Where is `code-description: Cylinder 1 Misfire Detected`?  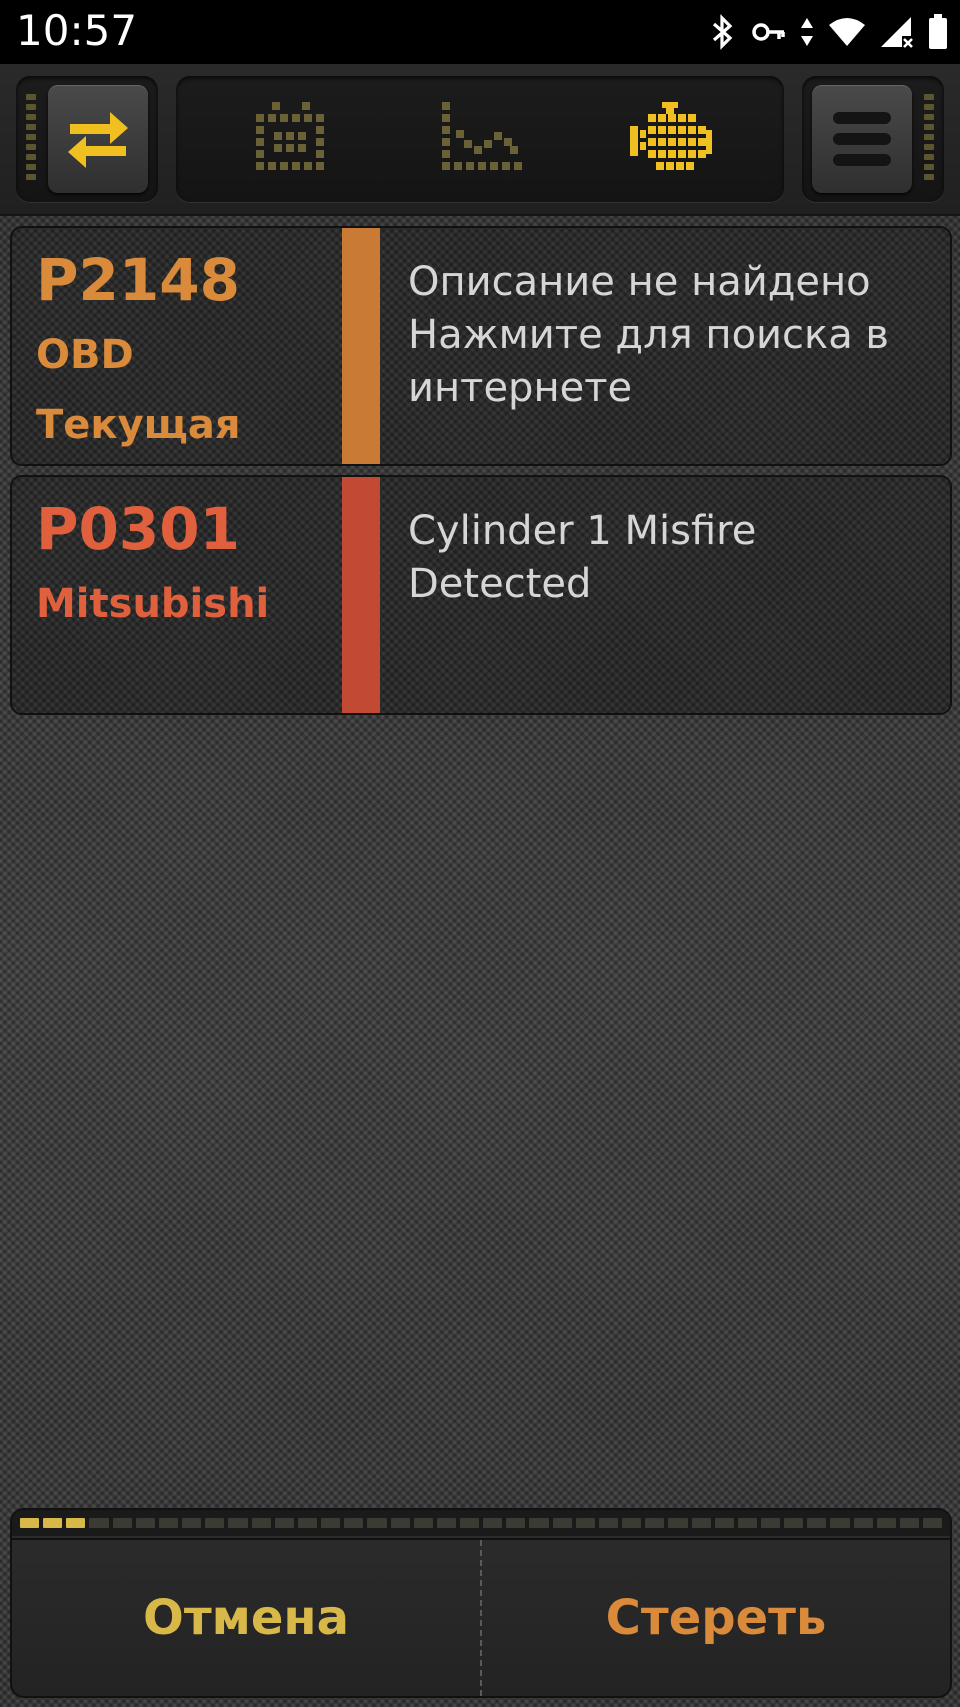
code-description: Cylinder 1 Misfire Detected is located at coordinates (582, 557).